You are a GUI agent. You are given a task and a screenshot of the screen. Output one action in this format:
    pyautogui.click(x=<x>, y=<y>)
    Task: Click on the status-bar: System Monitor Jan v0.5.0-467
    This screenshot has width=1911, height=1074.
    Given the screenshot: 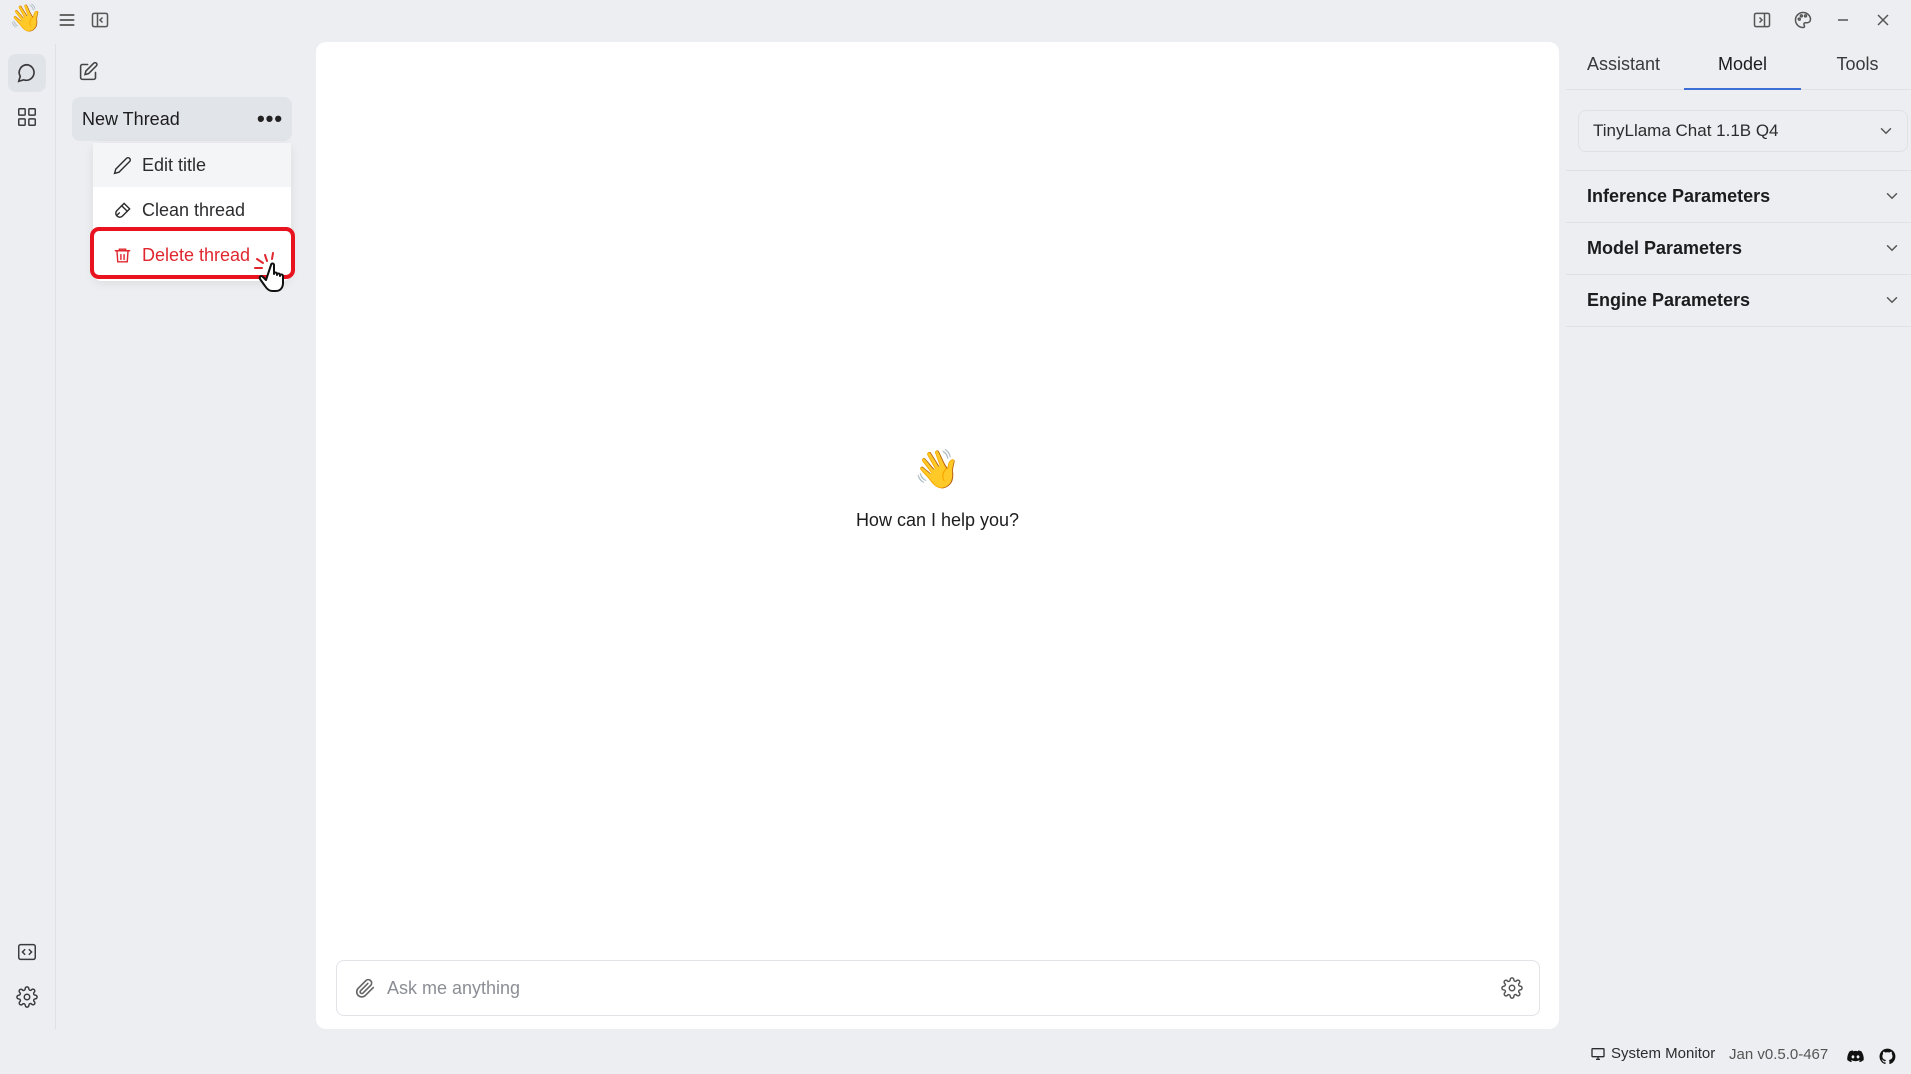 What is the action you would take?
    pyautogui.click(x=955, y=1057)
    